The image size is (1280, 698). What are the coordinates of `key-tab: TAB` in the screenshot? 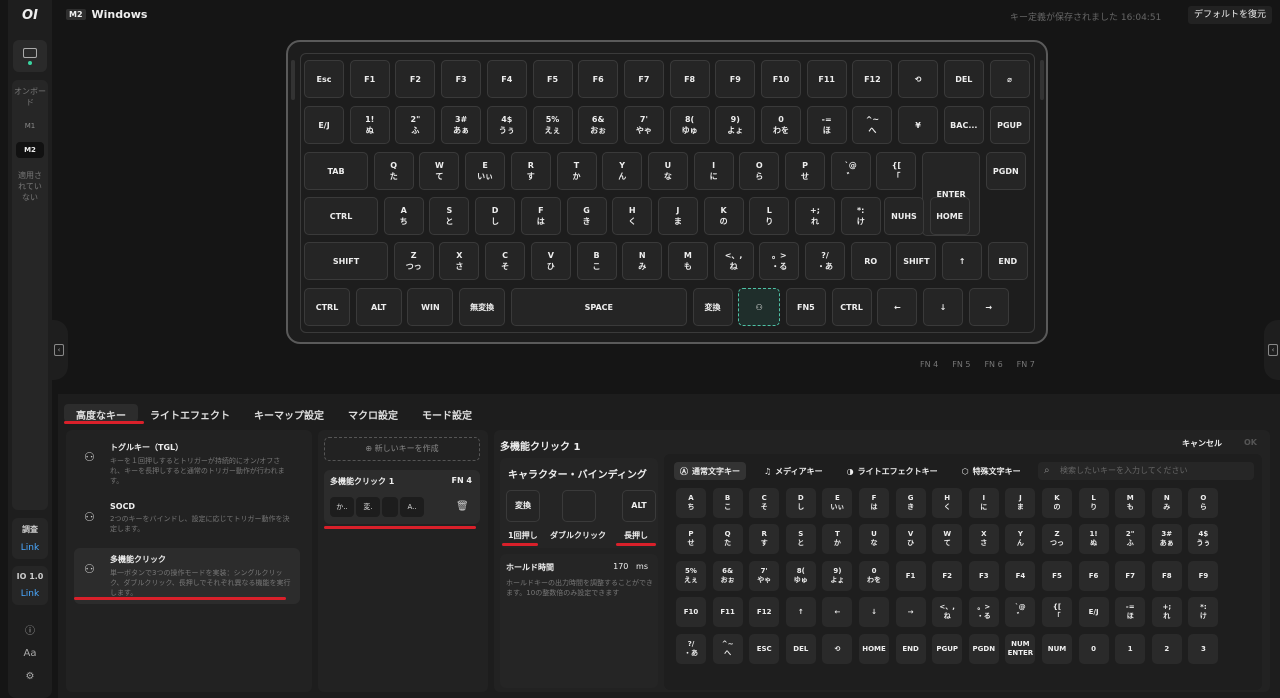 It's located at (336, 171).